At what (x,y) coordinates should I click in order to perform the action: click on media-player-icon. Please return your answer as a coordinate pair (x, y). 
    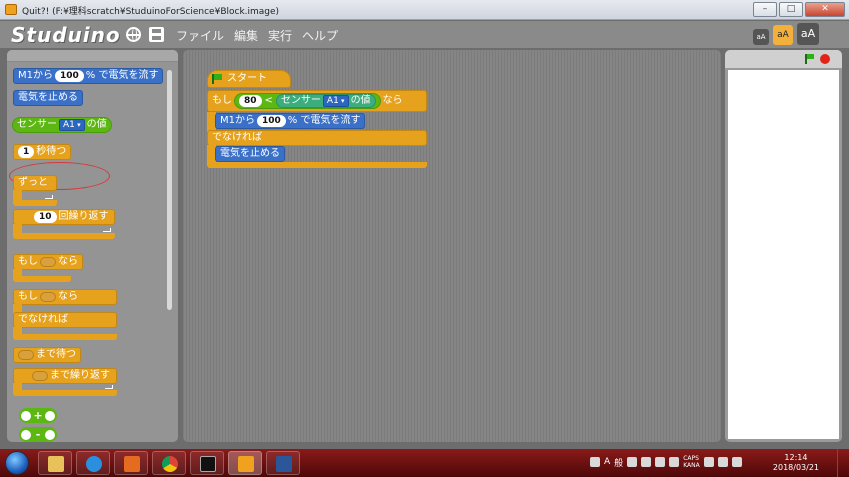
    Looking at the image, I should click on (132, 464).